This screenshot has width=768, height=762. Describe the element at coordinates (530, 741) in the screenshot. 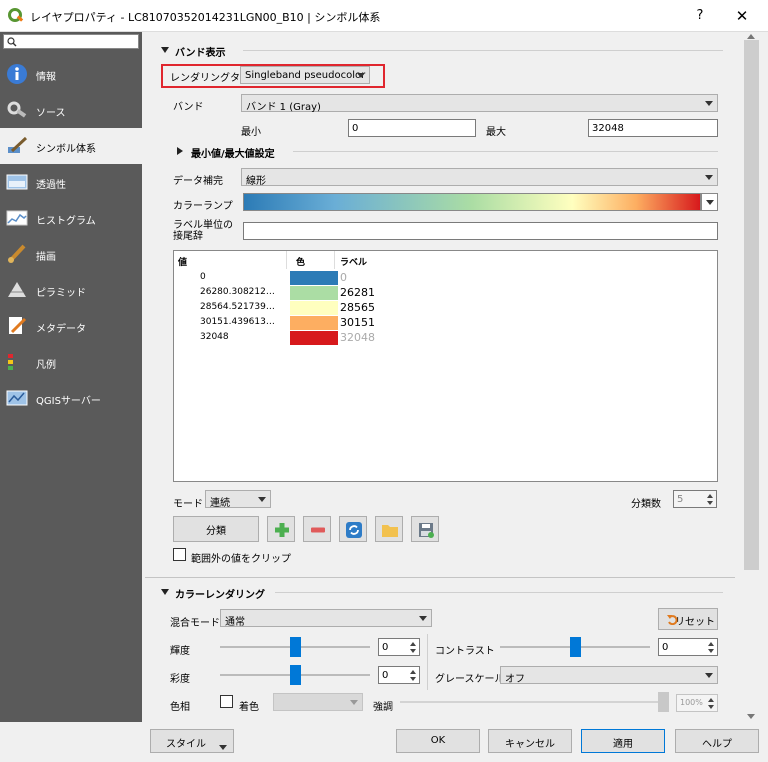

I see `cancel-button: キャンセル` at that location.